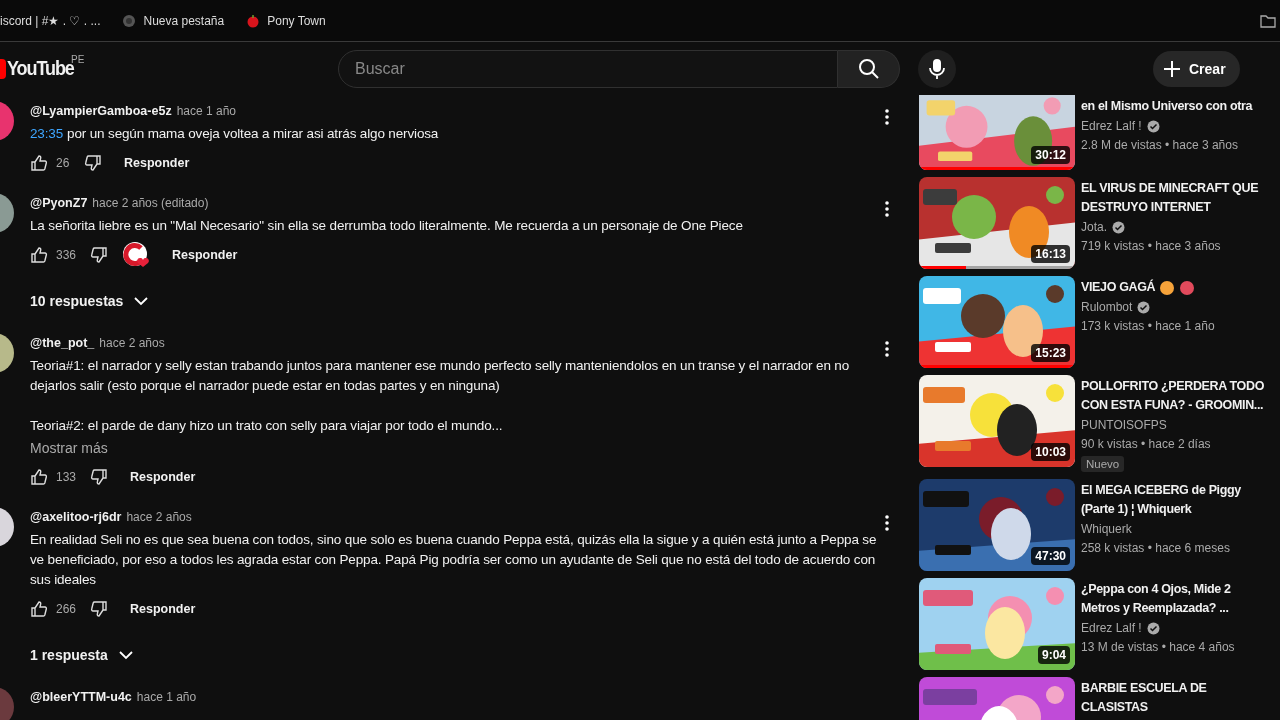 This screenshot has height=720, width=1280. I want to click on channel-name: PUNTOISOFPS, so click(1124, 425).